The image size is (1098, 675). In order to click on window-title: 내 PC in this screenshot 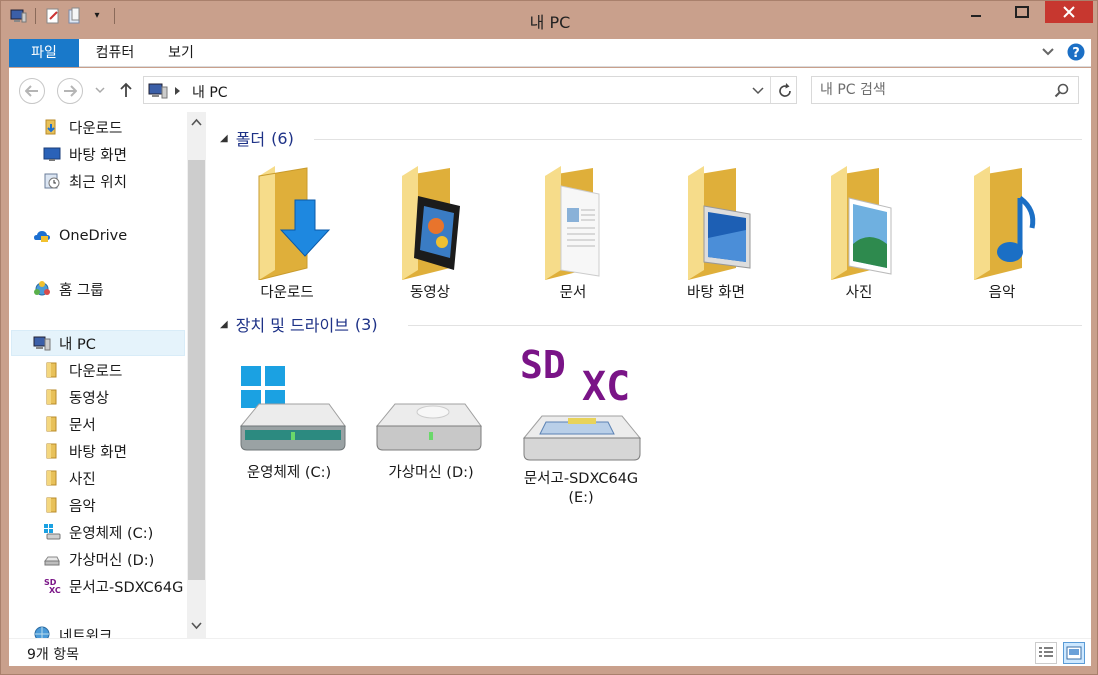, I will do `click(550, 22)`.